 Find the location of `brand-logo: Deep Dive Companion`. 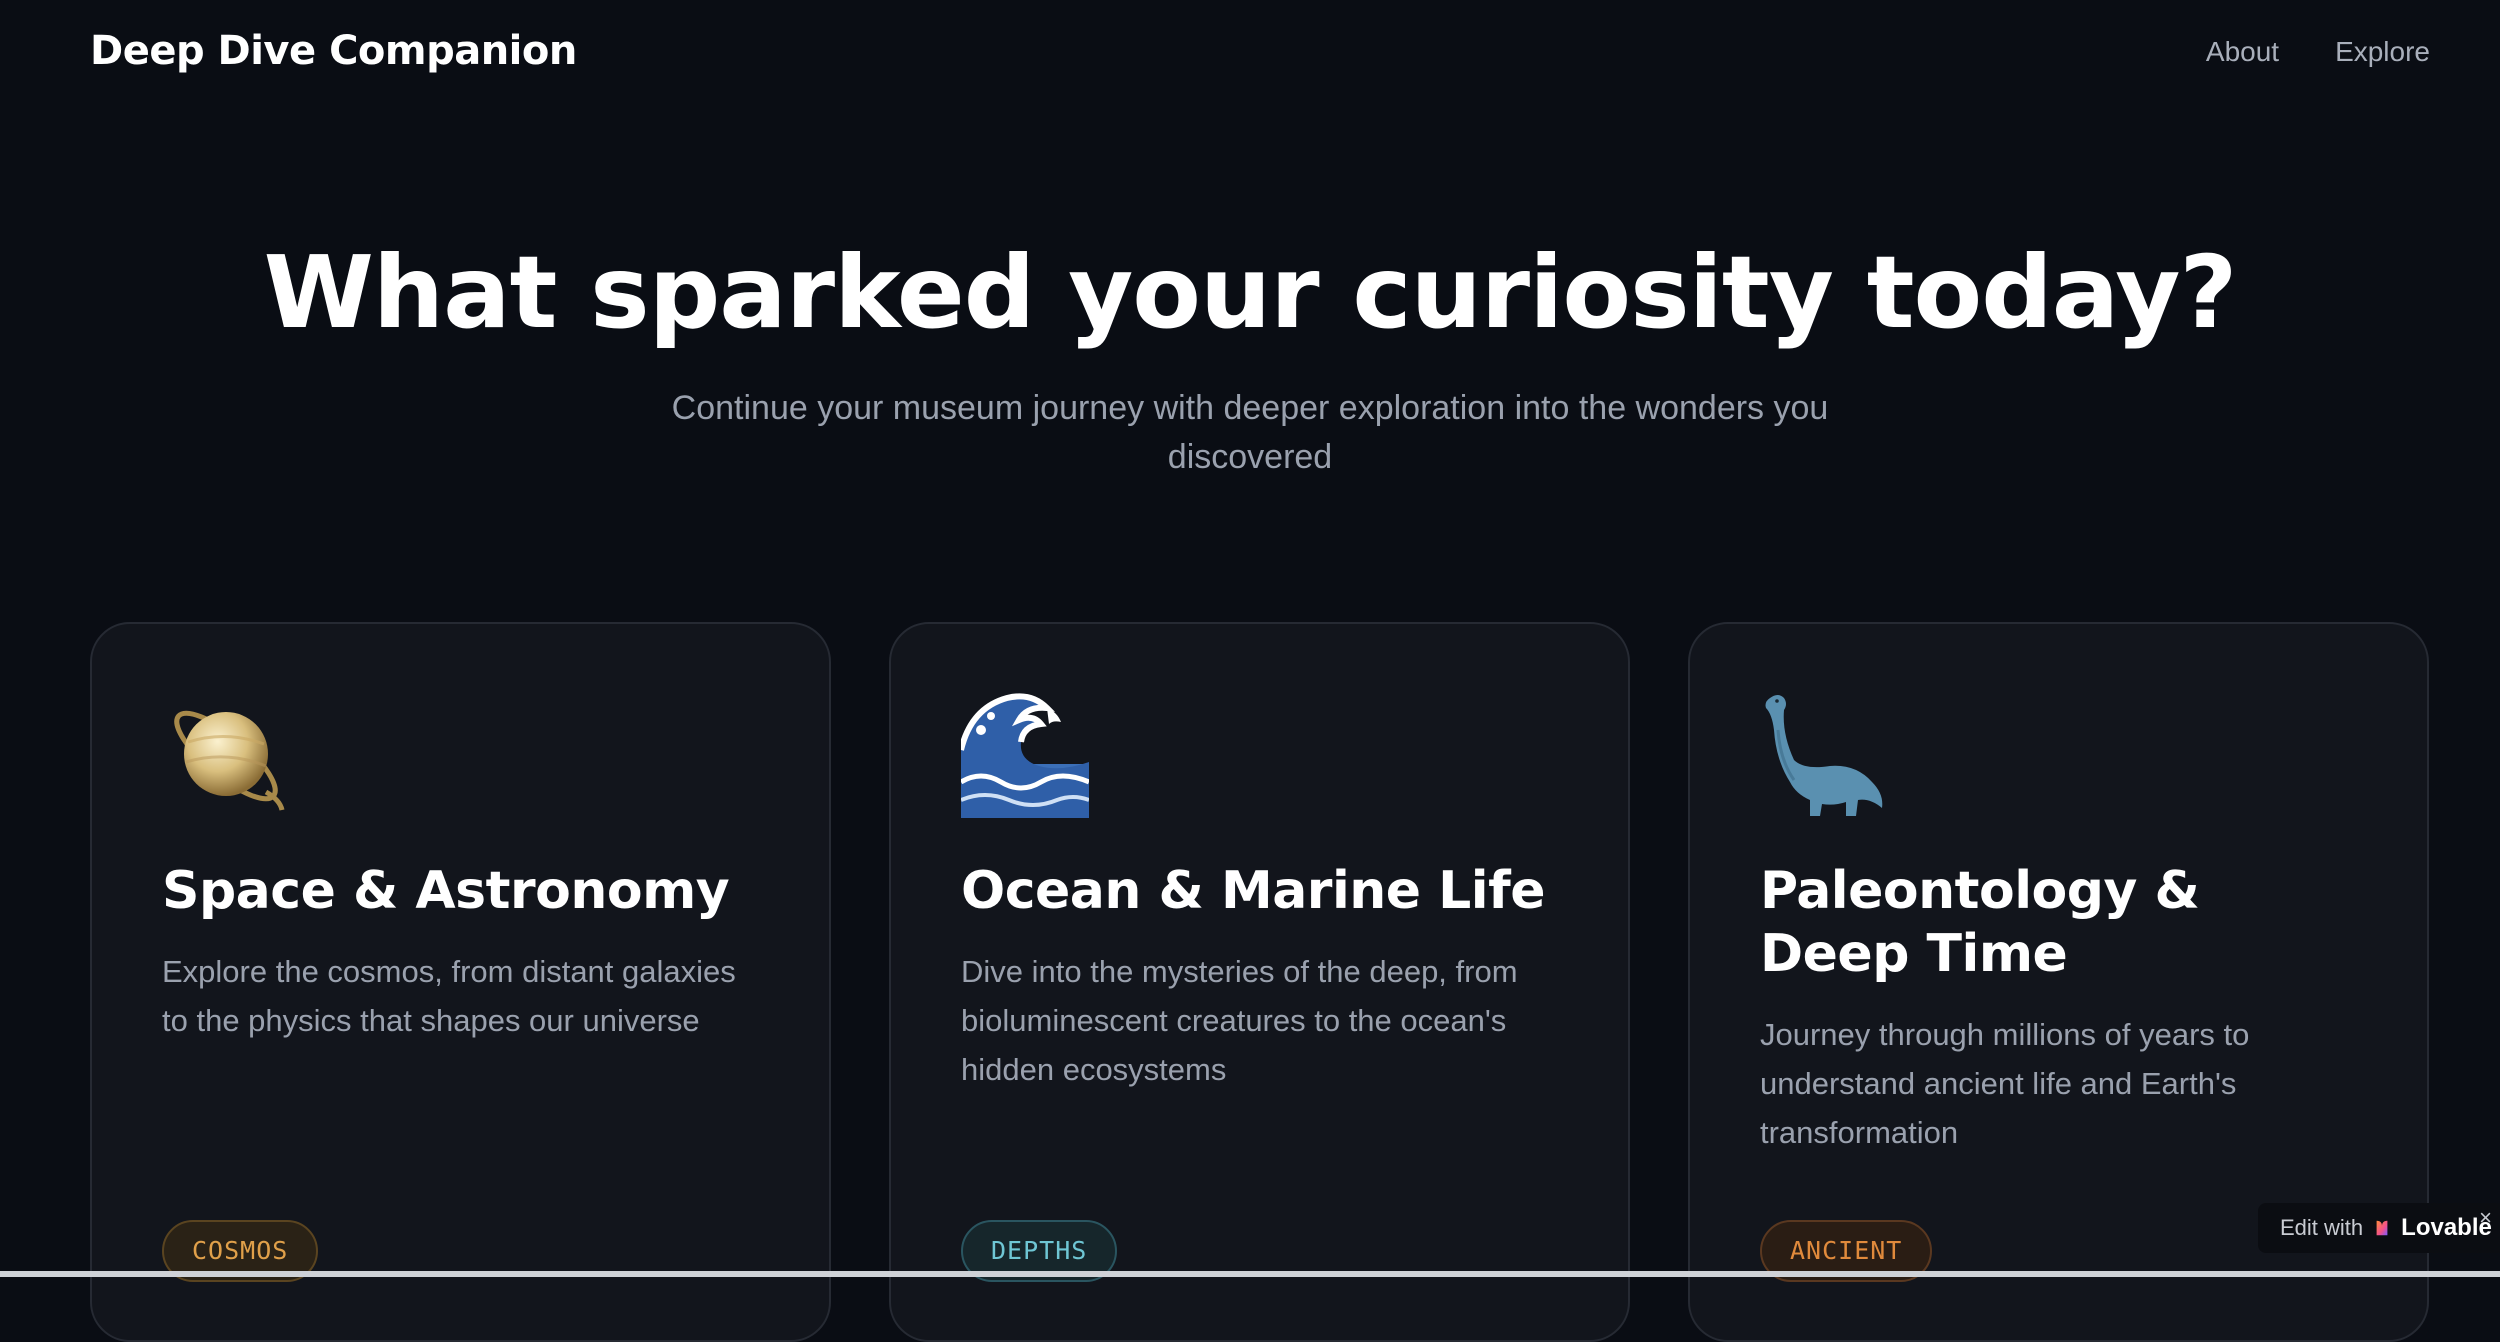

brand-logo: Deep Dive Companion is located at coordinates (333, 51).